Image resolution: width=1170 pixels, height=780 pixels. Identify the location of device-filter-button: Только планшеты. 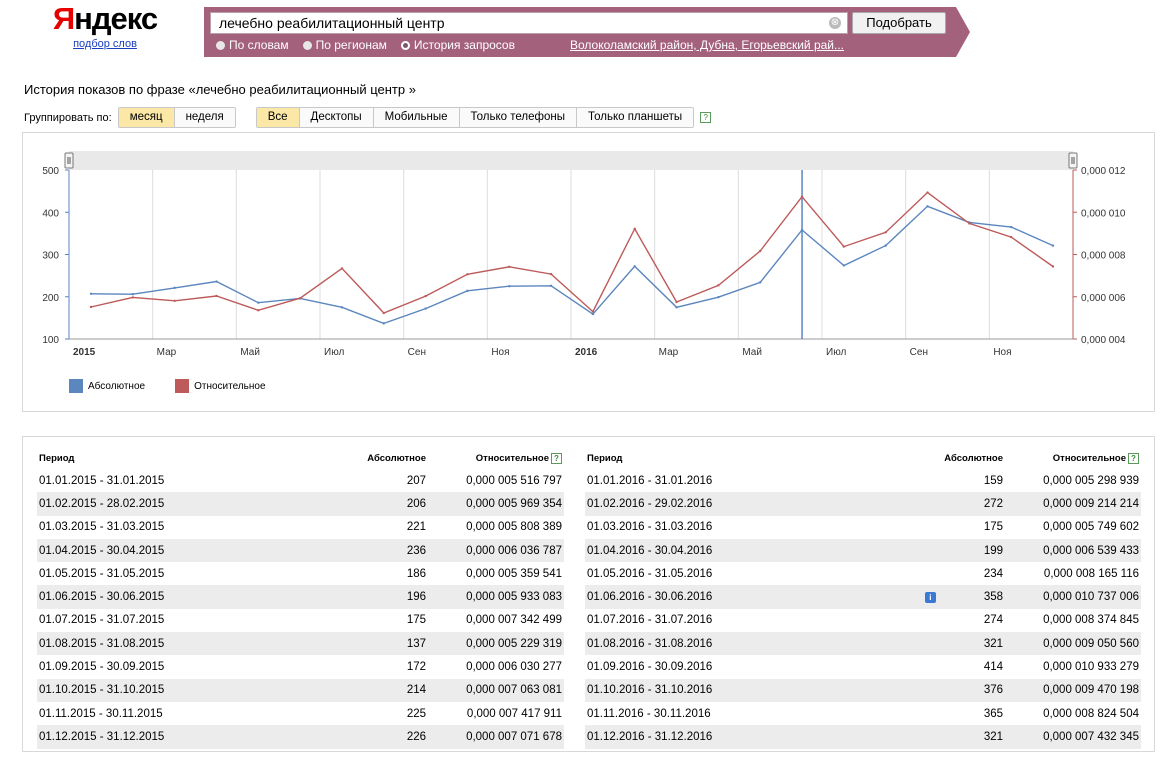
(634, 117).